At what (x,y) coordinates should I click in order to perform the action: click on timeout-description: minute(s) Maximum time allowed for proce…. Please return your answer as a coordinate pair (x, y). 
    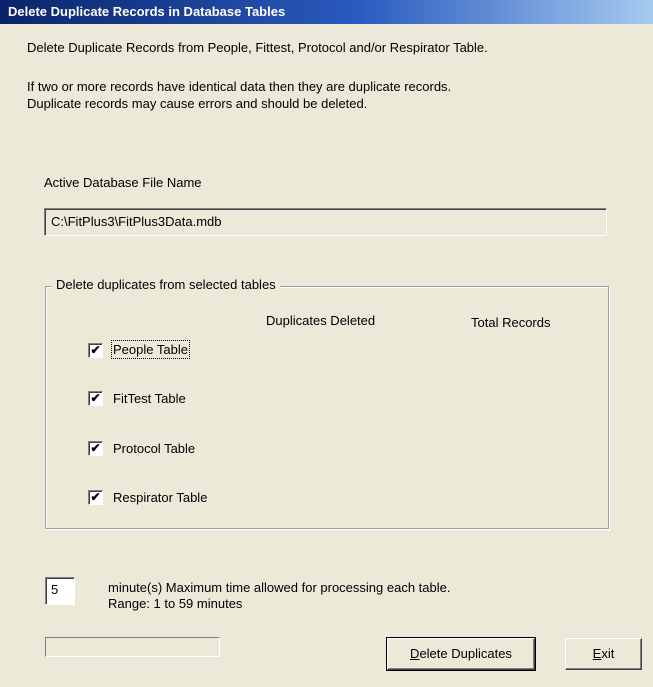
    Looking at the image, I should click on (279, 587).